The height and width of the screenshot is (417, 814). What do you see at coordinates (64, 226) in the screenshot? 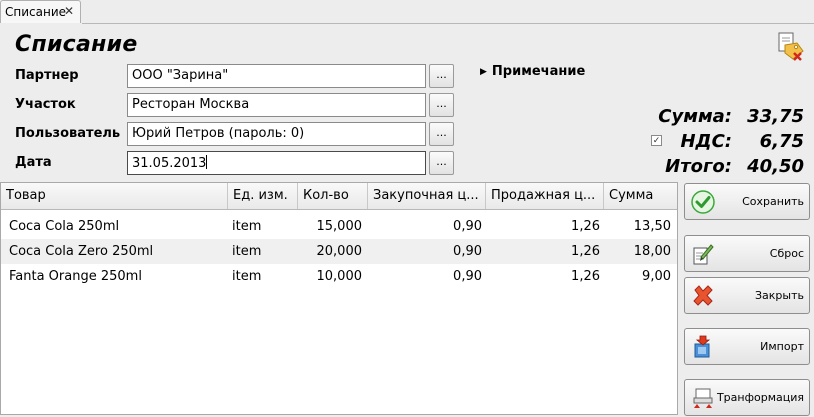
I see `cell-product: Coca Cola 250ml` at bounding box center [64, 226].